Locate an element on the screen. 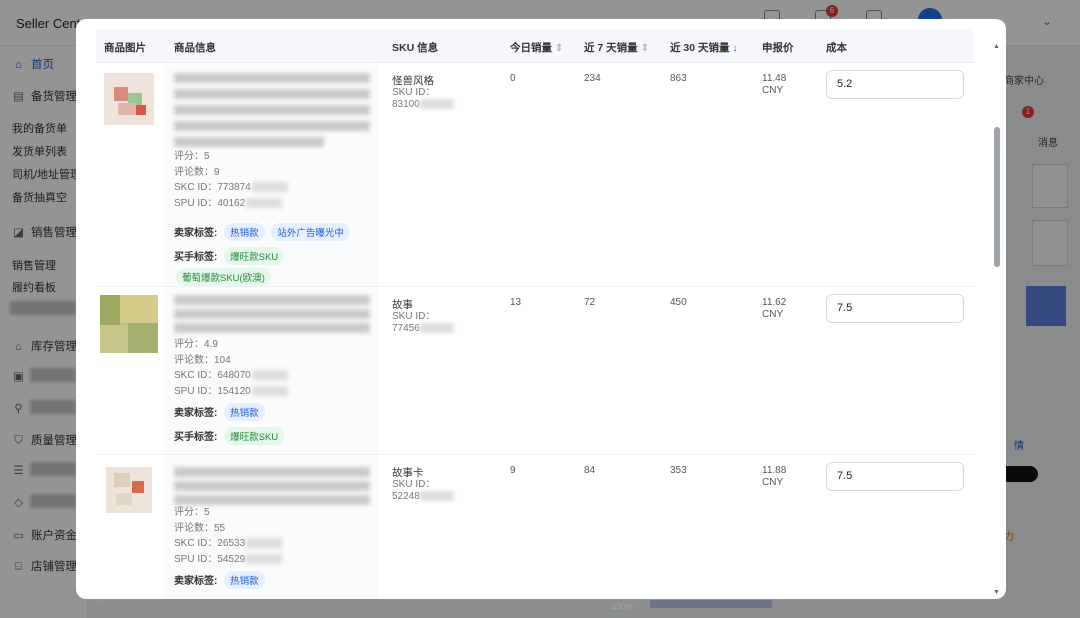 The image size is (1080, 618). tag-offsite-ad: 站外广告曝光中 is located at coordinates (310, 232).